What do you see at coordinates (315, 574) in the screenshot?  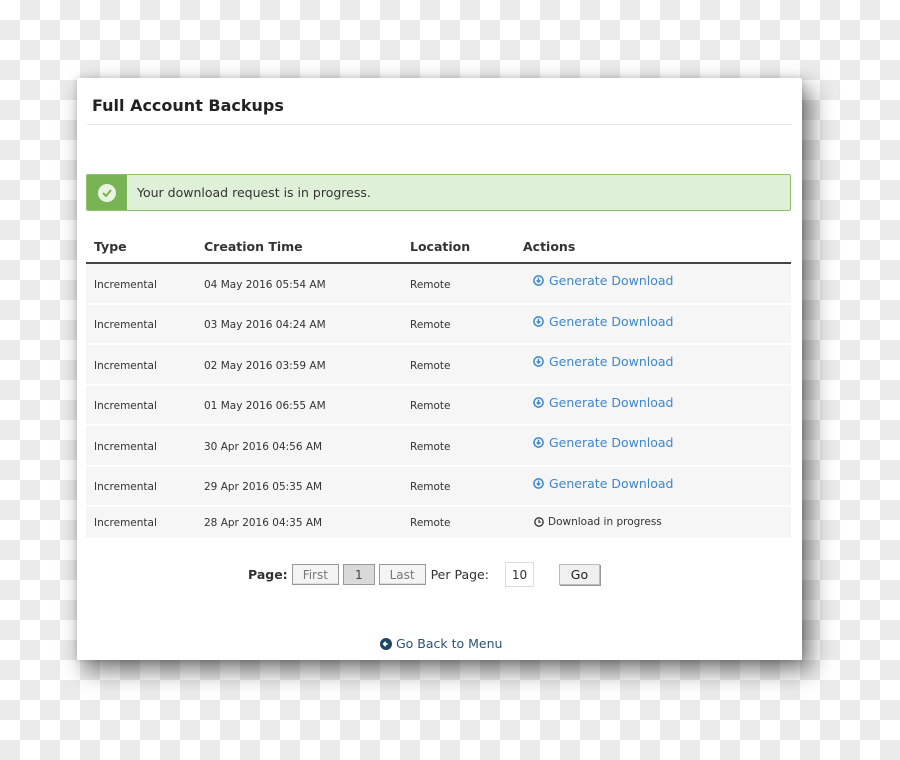 I see `first-page-button: First` at bounding box center [315, 574].